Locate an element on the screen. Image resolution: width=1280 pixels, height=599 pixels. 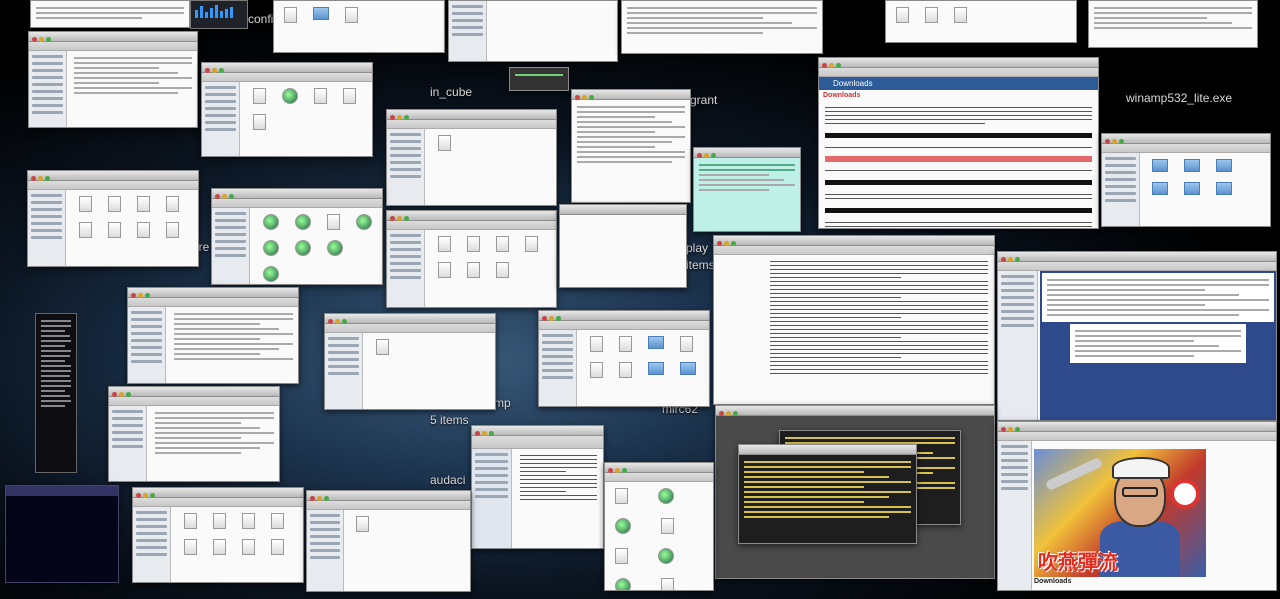
desktop-icon-label-items: items is located at coordinates (700, 265).